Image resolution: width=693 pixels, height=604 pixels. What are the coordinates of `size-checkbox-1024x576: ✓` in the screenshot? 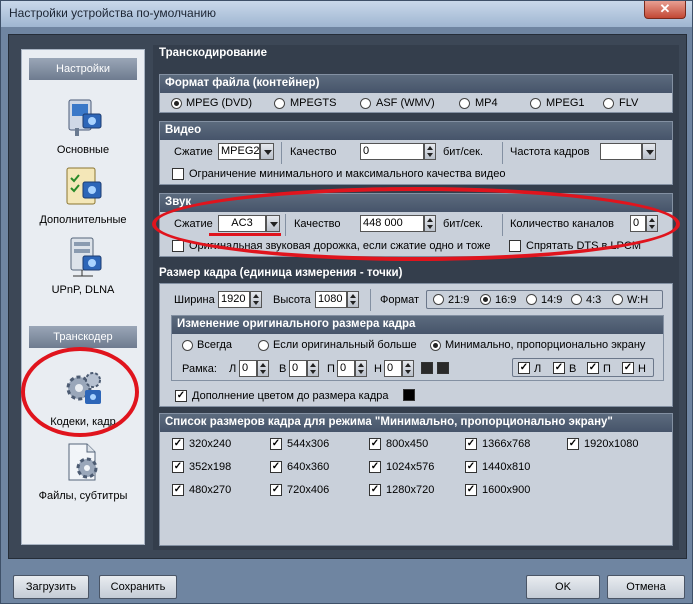 It's located at (375, 467).